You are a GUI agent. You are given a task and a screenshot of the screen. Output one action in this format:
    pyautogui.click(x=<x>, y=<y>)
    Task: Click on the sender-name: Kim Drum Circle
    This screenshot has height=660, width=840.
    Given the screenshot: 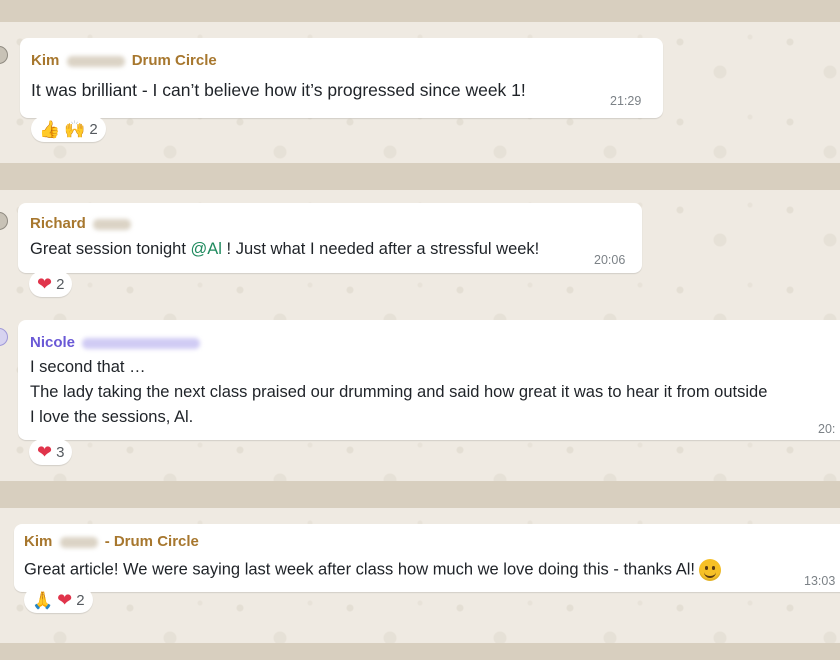 What is the action you would take?
    pyautogui.click(x=124, y=60)
    